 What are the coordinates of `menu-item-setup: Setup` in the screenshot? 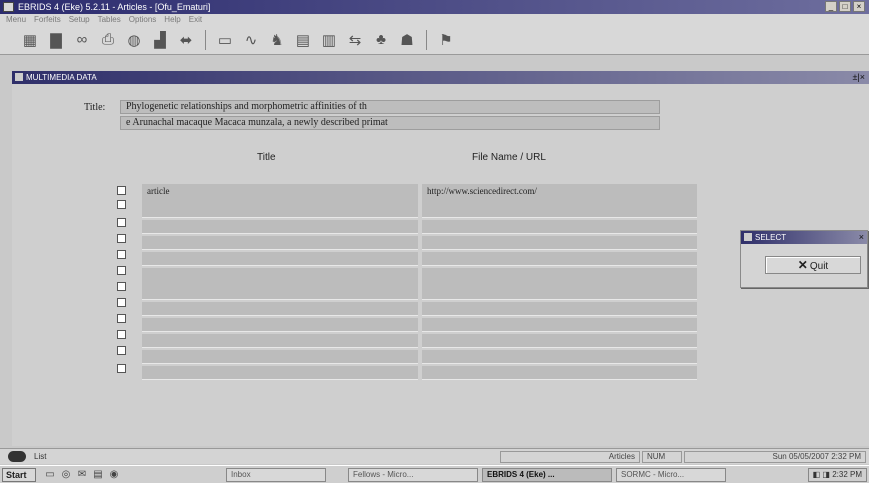 It's located at (79, 19).